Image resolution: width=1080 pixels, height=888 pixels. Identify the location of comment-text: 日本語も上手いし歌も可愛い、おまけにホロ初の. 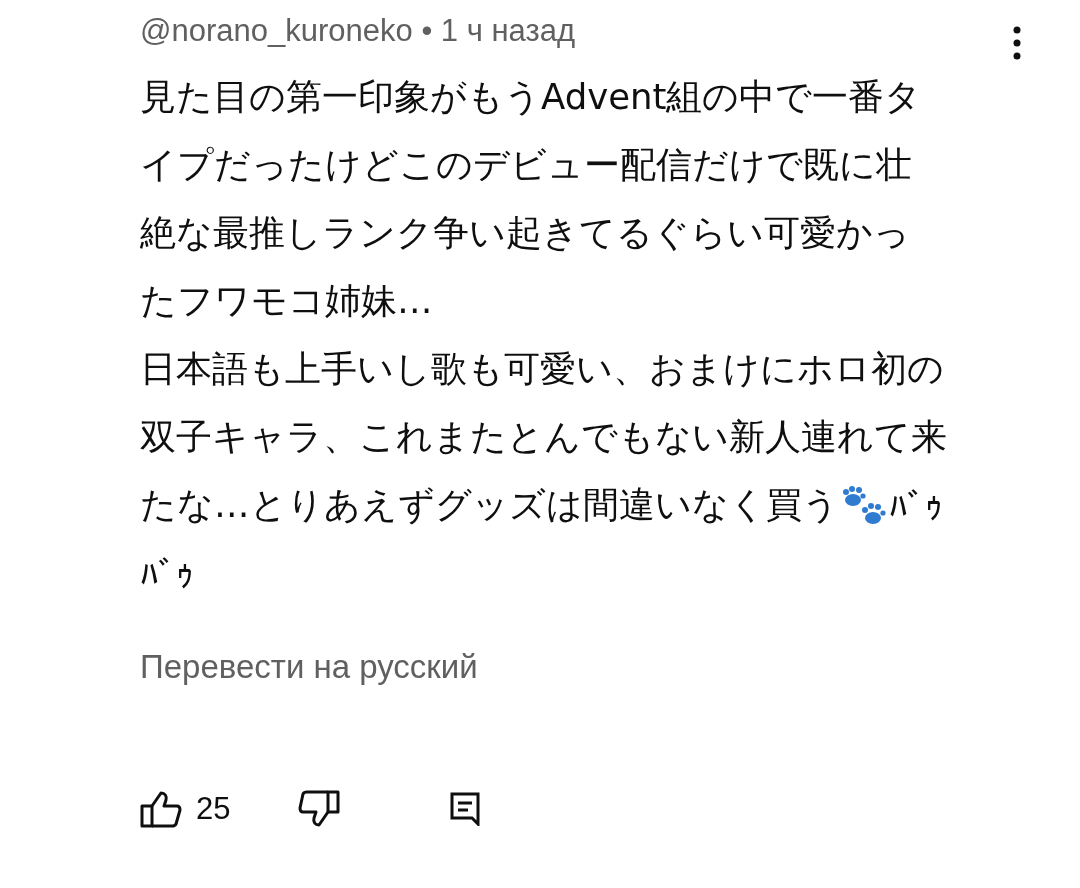
(542, 369).